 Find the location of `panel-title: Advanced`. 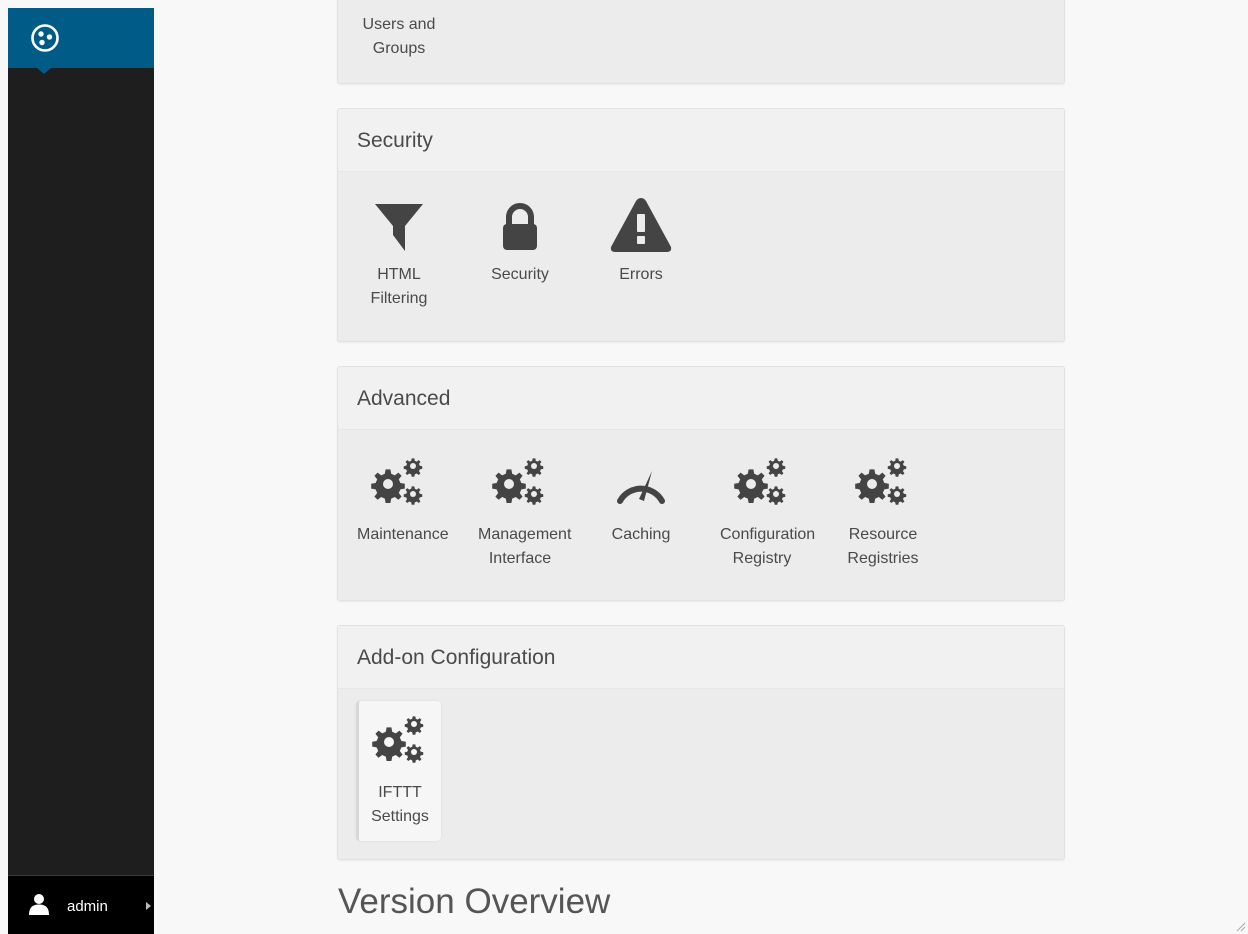

panel-title: Advanced is located at coordinates (701, 398).